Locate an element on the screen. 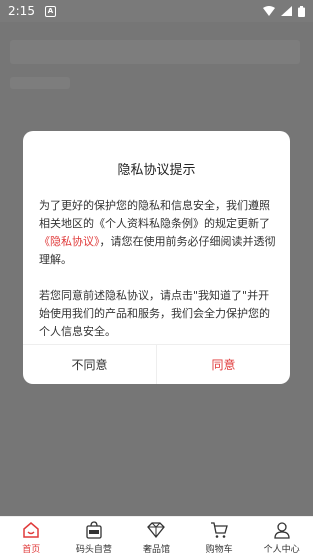  status-bar: 2:15 A is located at coordinates (156, 11).